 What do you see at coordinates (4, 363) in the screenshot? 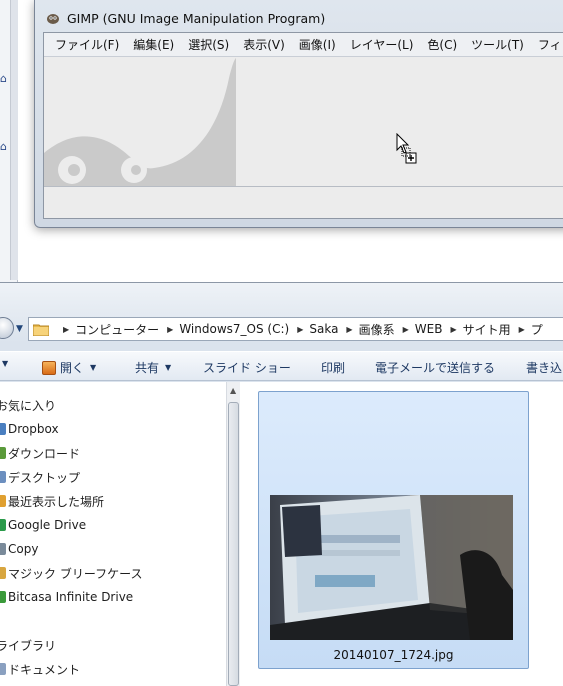
I see `organize-caret-icon: ▼` at bounding box center [4, 363].